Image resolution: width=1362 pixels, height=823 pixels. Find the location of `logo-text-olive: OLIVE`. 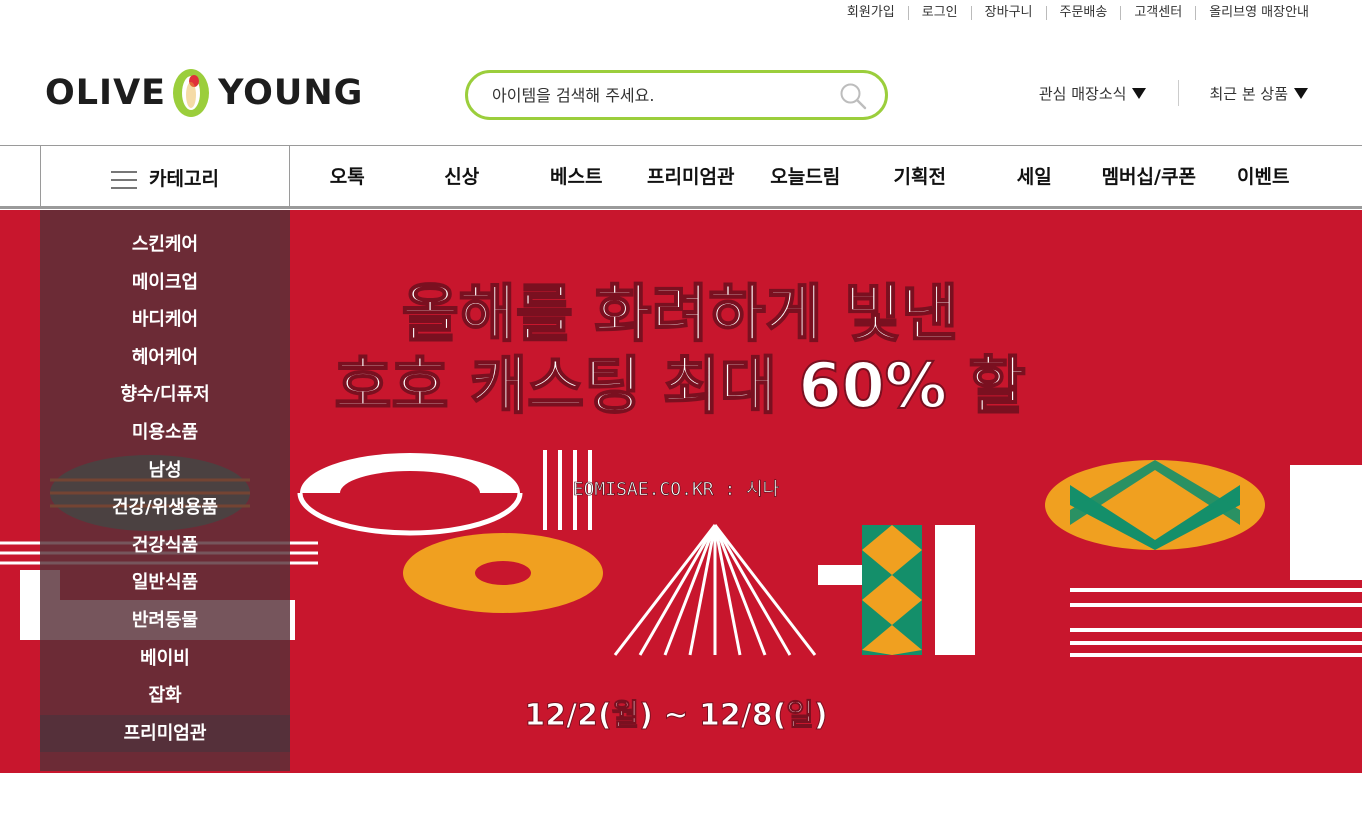

logo-text-olive: OLIVE is located at coordinates (106, 93).